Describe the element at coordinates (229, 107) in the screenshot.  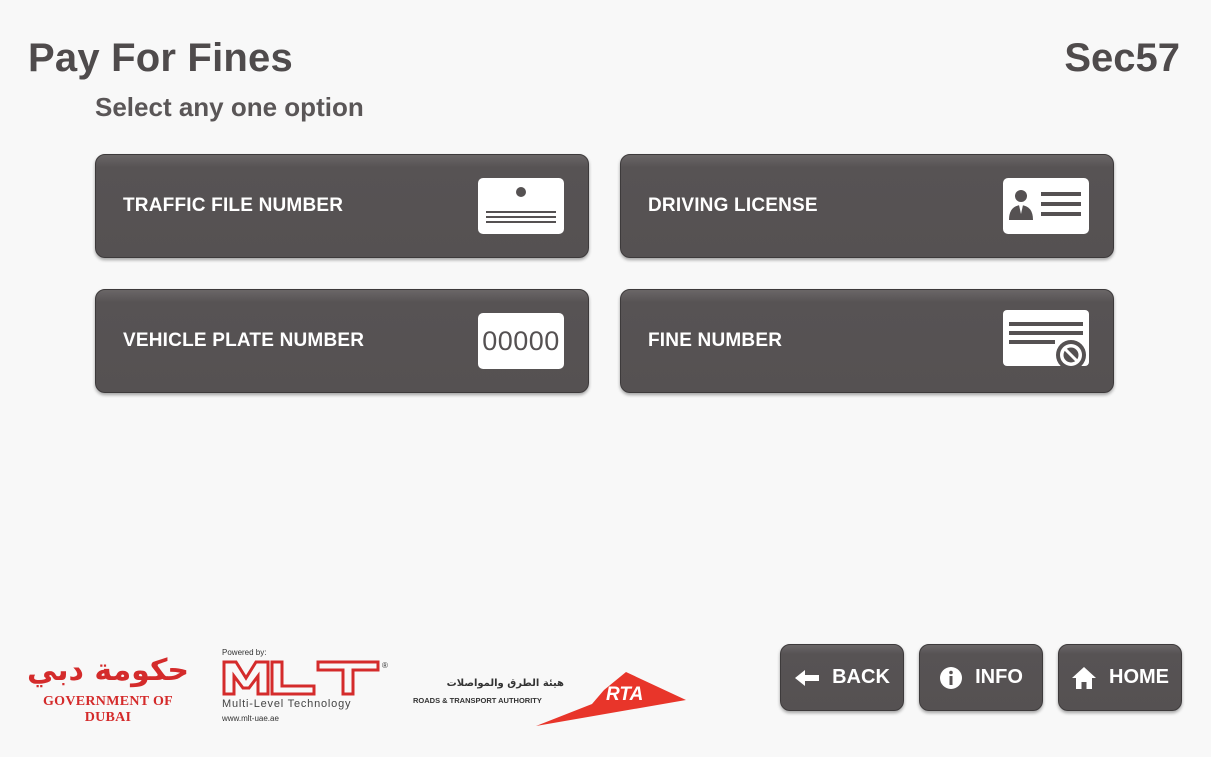
I see `page-subtitle: Select any one option` at that location.